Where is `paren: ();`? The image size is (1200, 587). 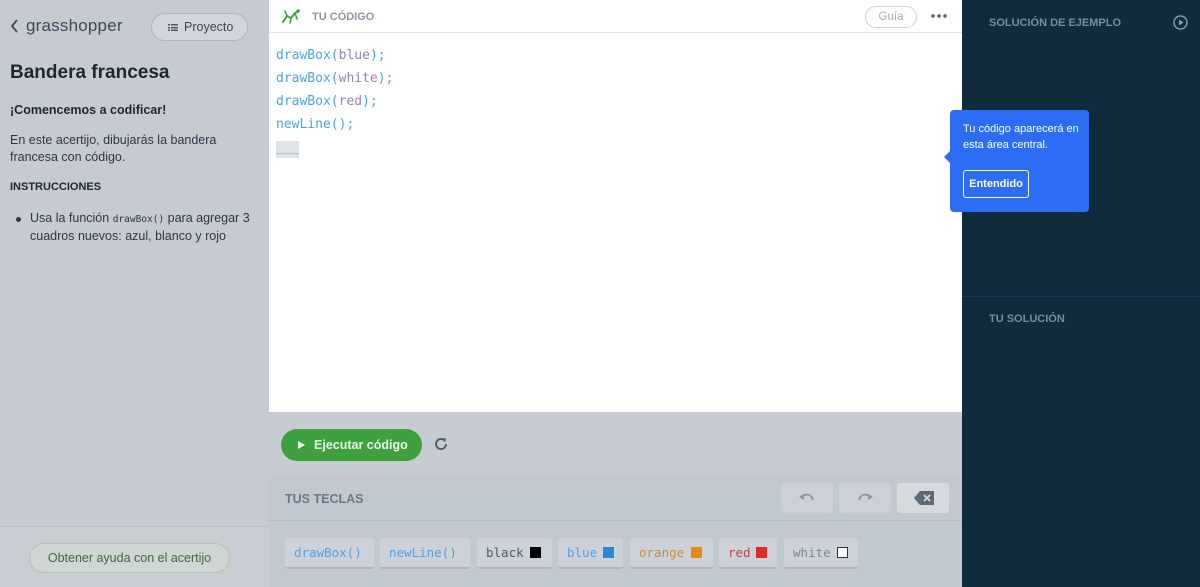 paren: (); is located at coordinates (342, 124).